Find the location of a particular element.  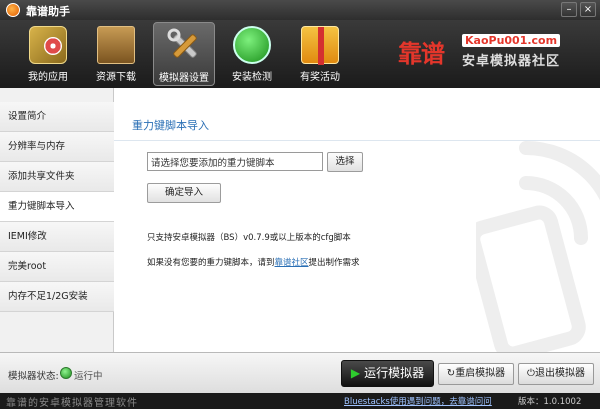

check-monitor-icon is located at coordinates (252, 45).